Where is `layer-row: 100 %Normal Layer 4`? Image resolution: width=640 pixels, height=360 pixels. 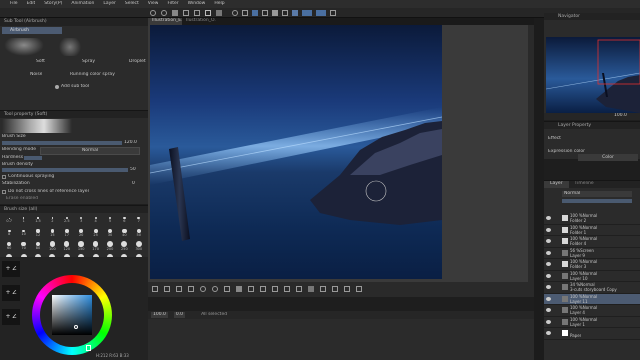 layer-row: 100 %Normal Layer 4 is located at coordinates (592, 311).